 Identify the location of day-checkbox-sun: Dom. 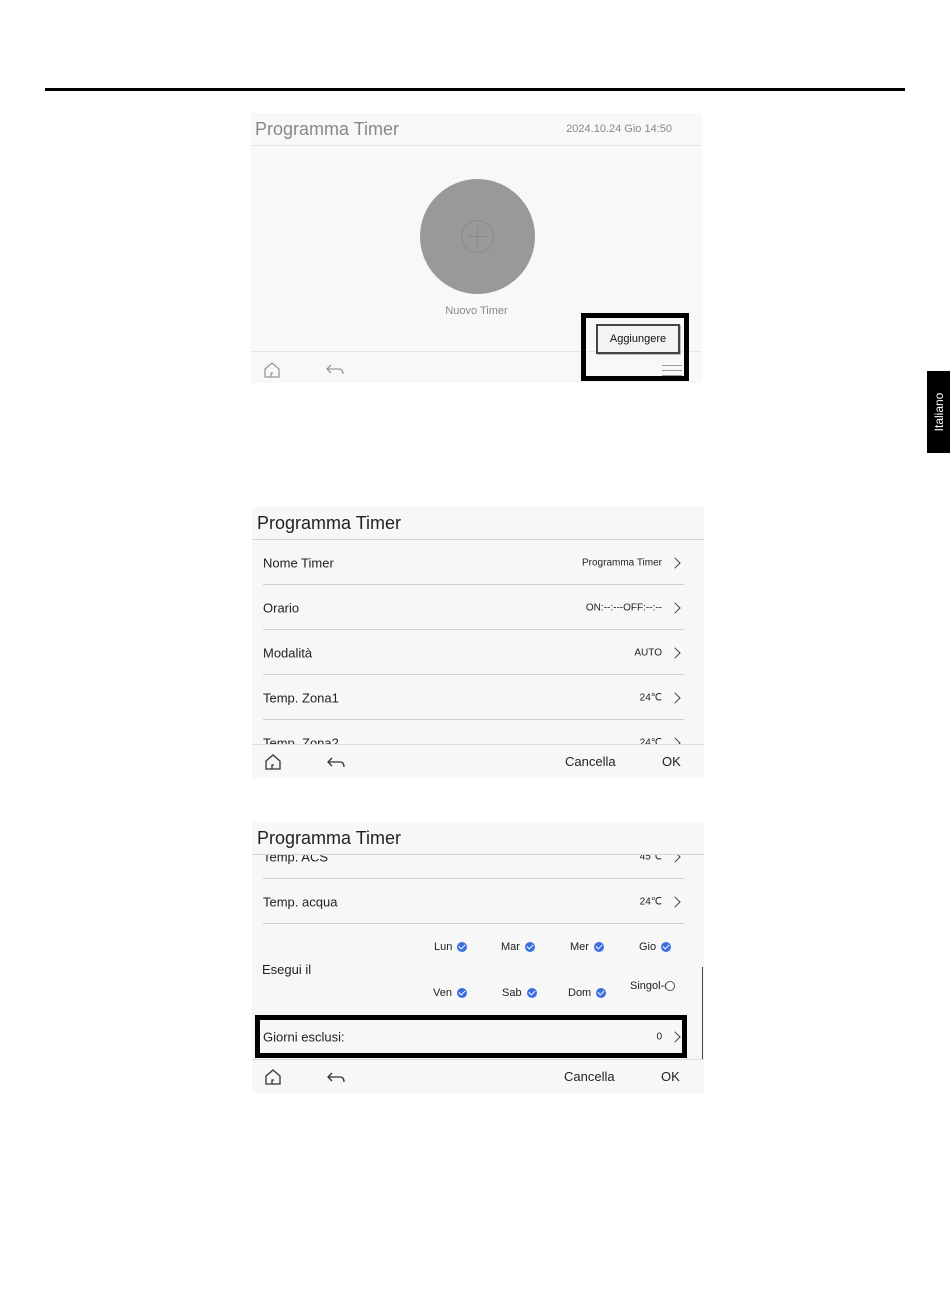
(587, 993).